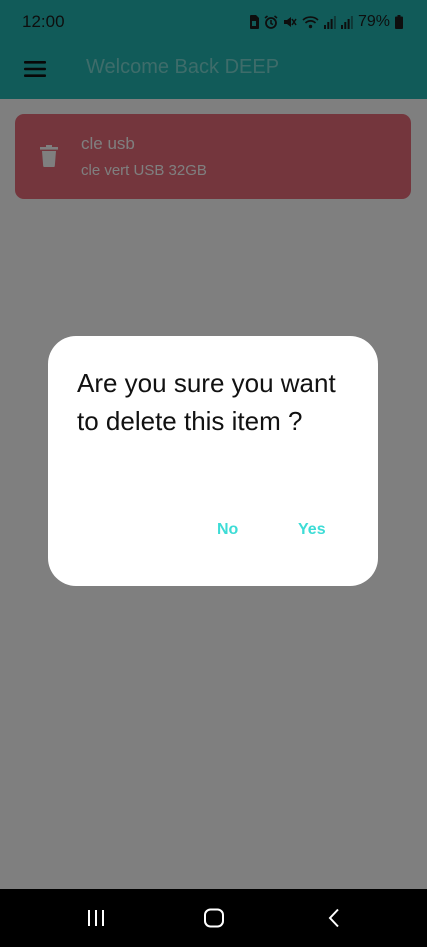 Image resolution: width=427 pixels, height=947 pixels. I want to click on recent-apps-icon, so click(96, 918).